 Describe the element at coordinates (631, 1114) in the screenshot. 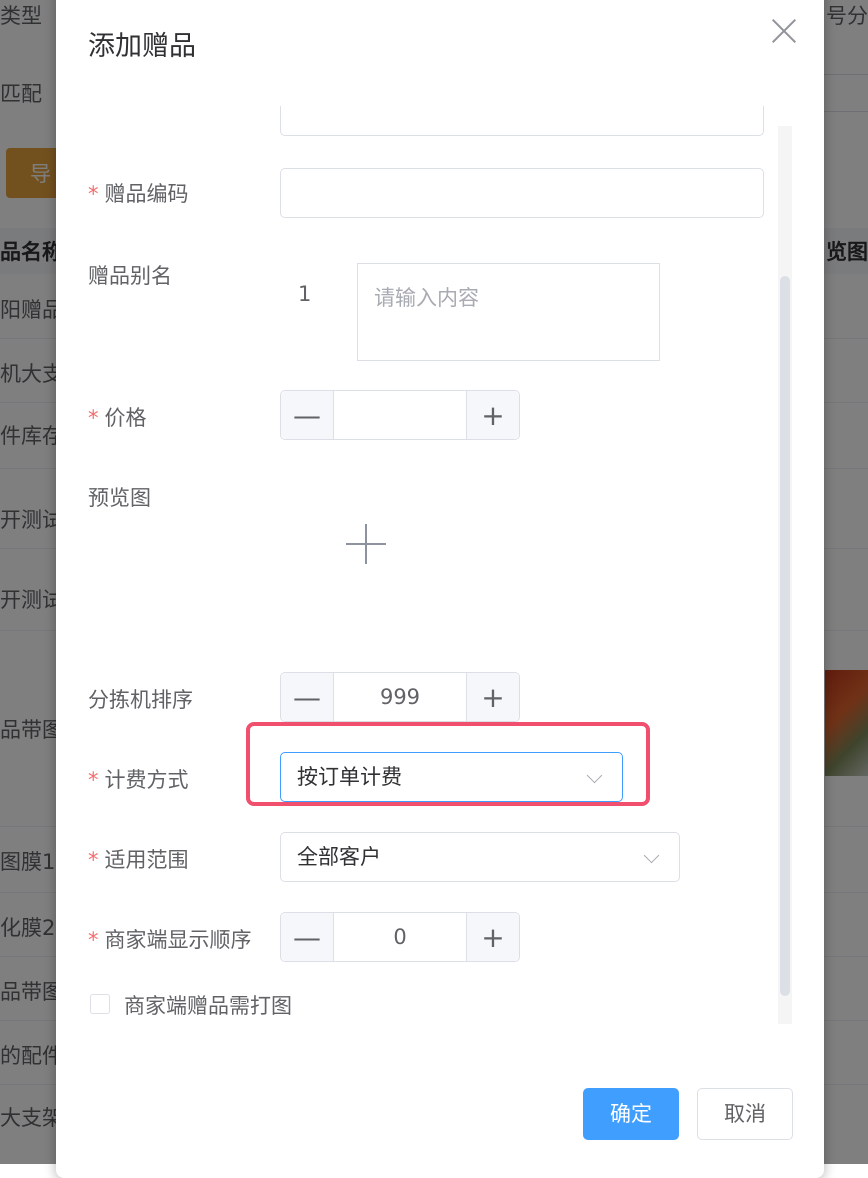

I see `confirm-button: 确定` at that location.